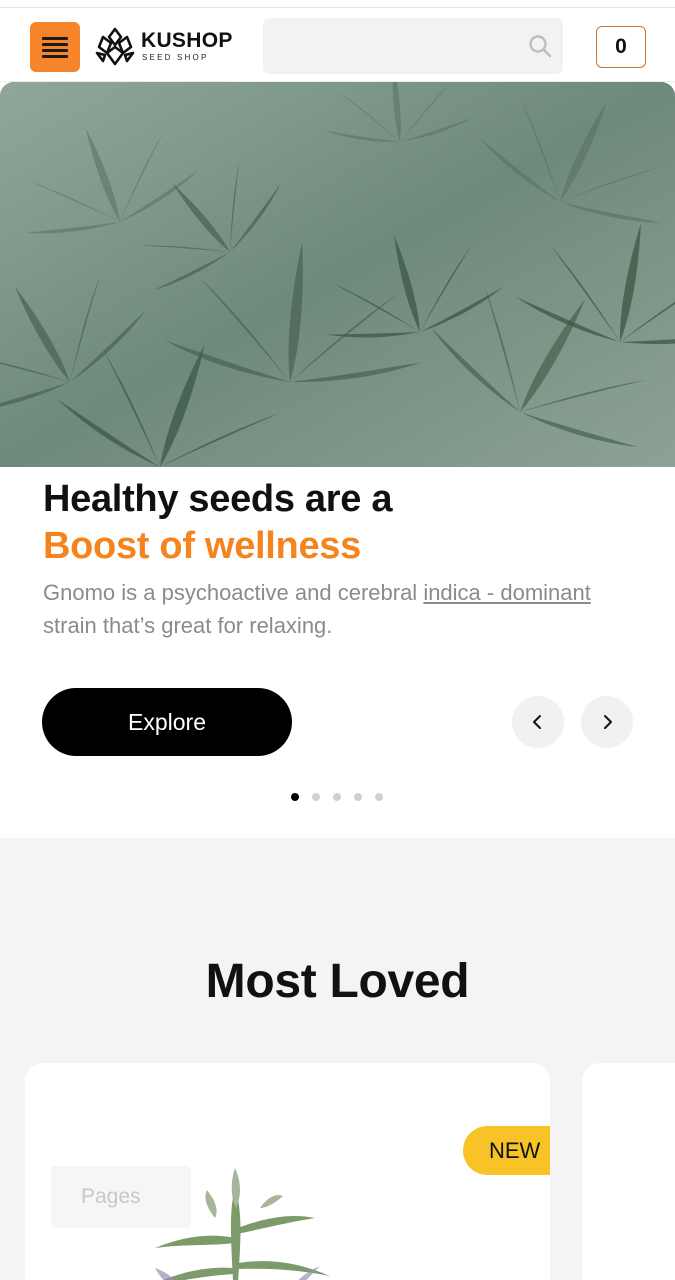  What do you see at coordinates (507, 592) in the screenshot?
I see `indica-dominant-link: indica - dominant` at bounding box center [507, 592].